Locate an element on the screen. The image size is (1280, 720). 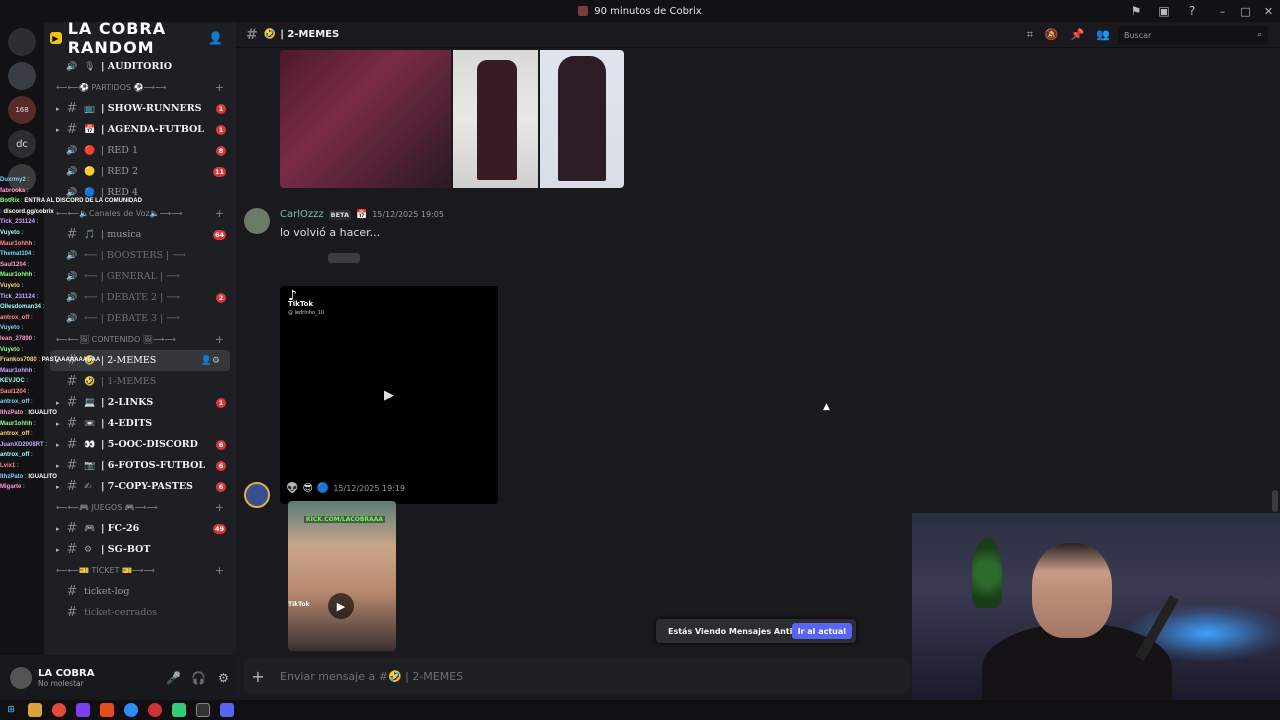
close-button: ✕ is located at coordinates (1268, 11).